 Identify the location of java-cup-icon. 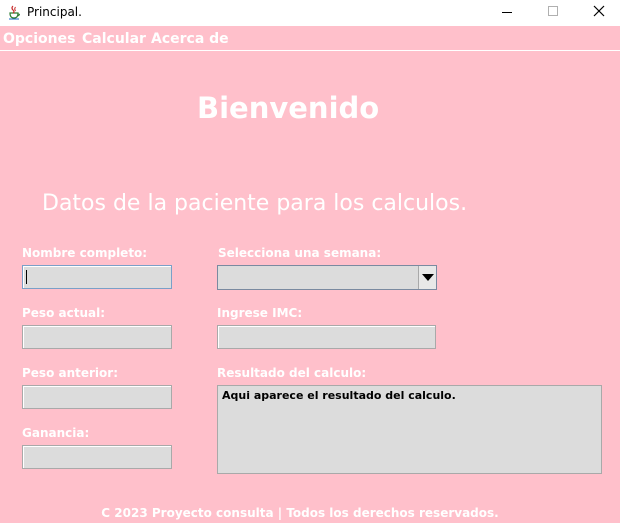
(14, 12).